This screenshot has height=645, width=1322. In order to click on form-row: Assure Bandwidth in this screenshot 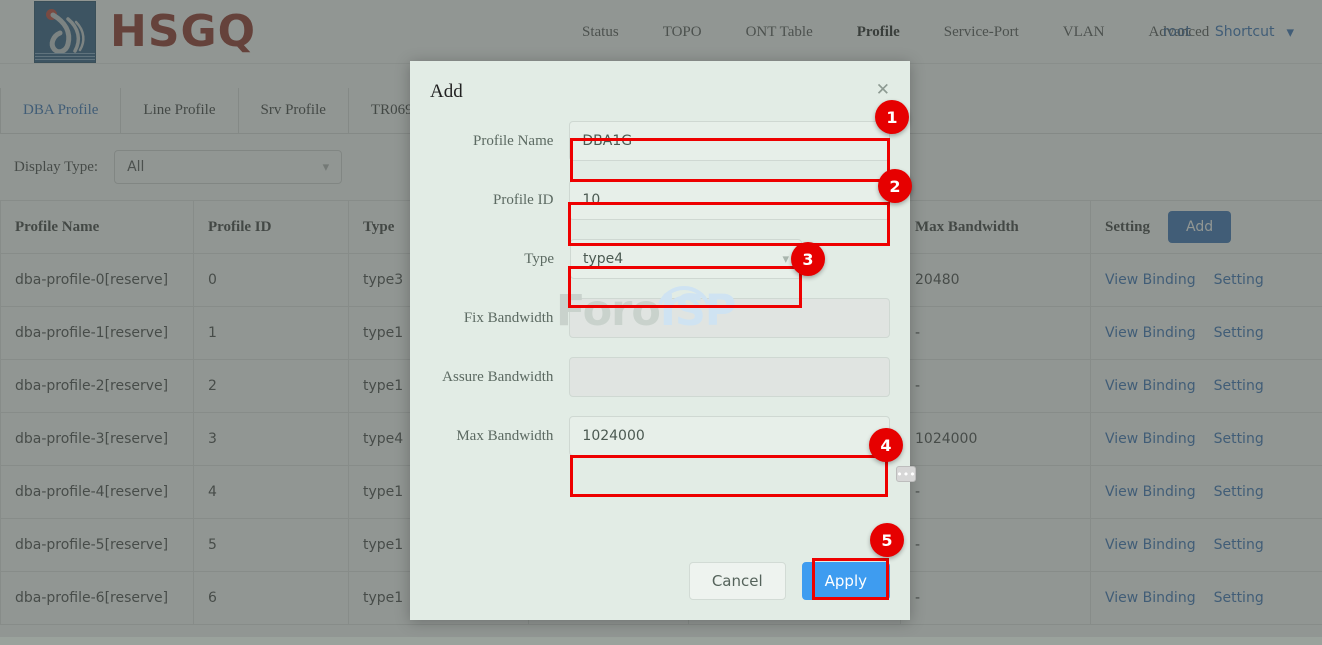, I will do `click(660, 377)`.